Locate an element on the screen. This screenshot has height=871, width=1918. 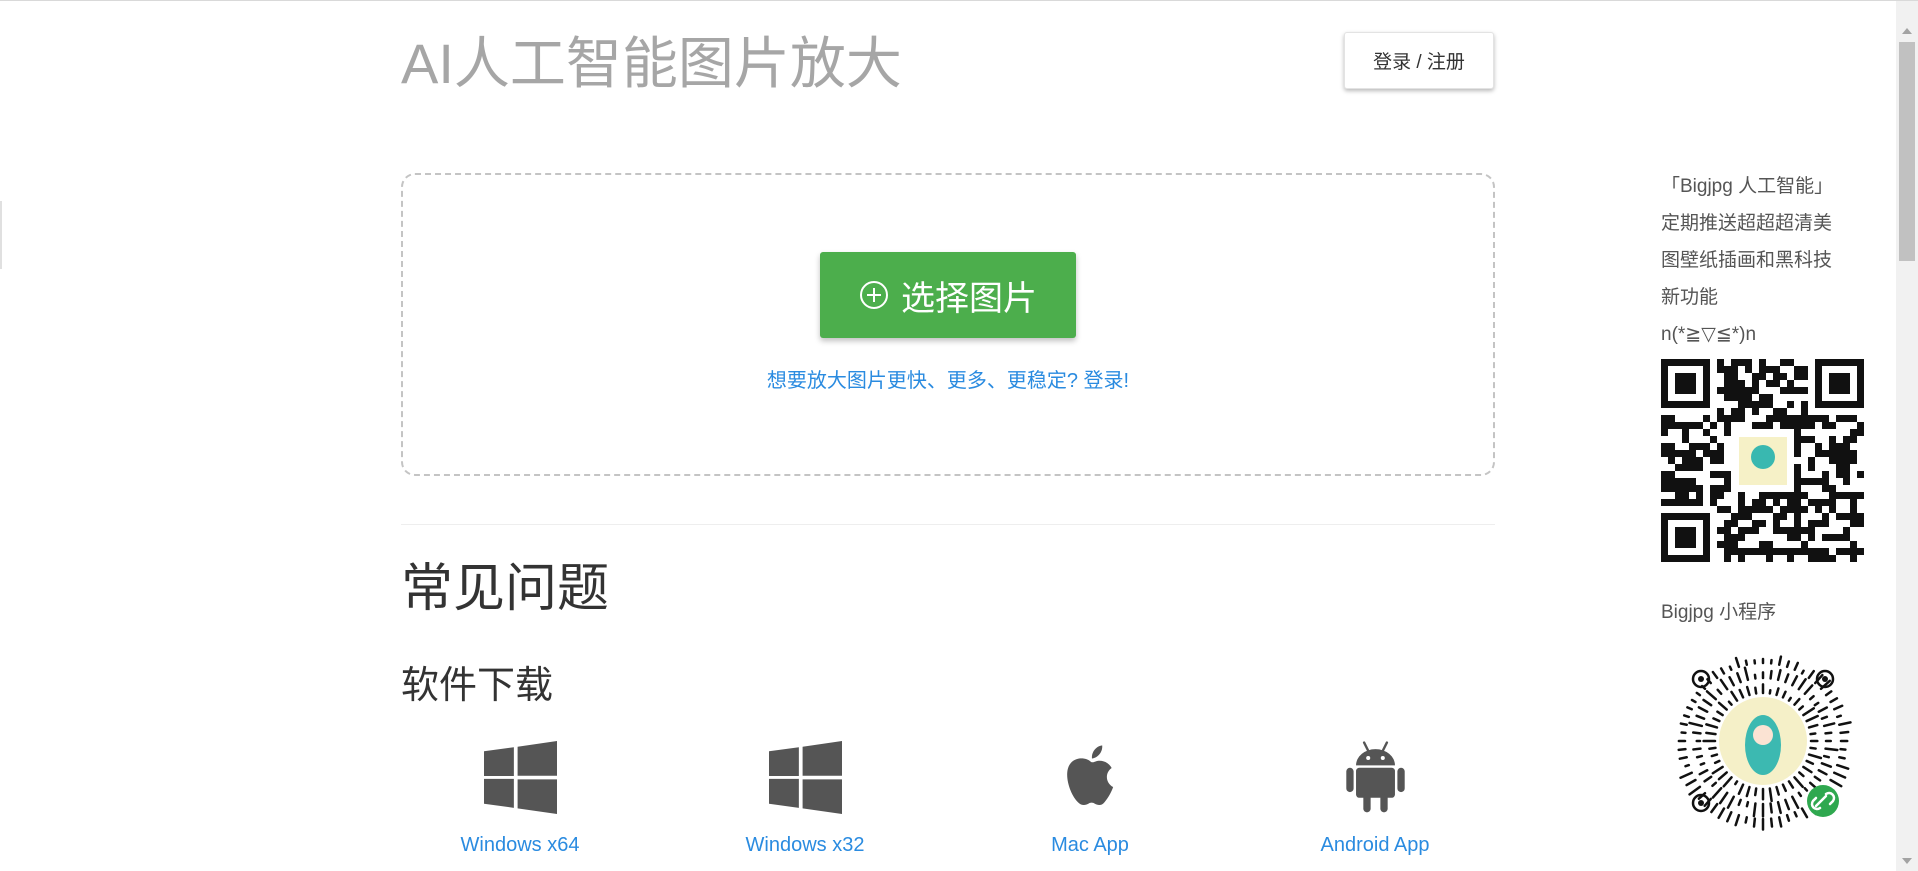
login-register-button: 登录 / 注册 is located at coordinates (1419, 60).